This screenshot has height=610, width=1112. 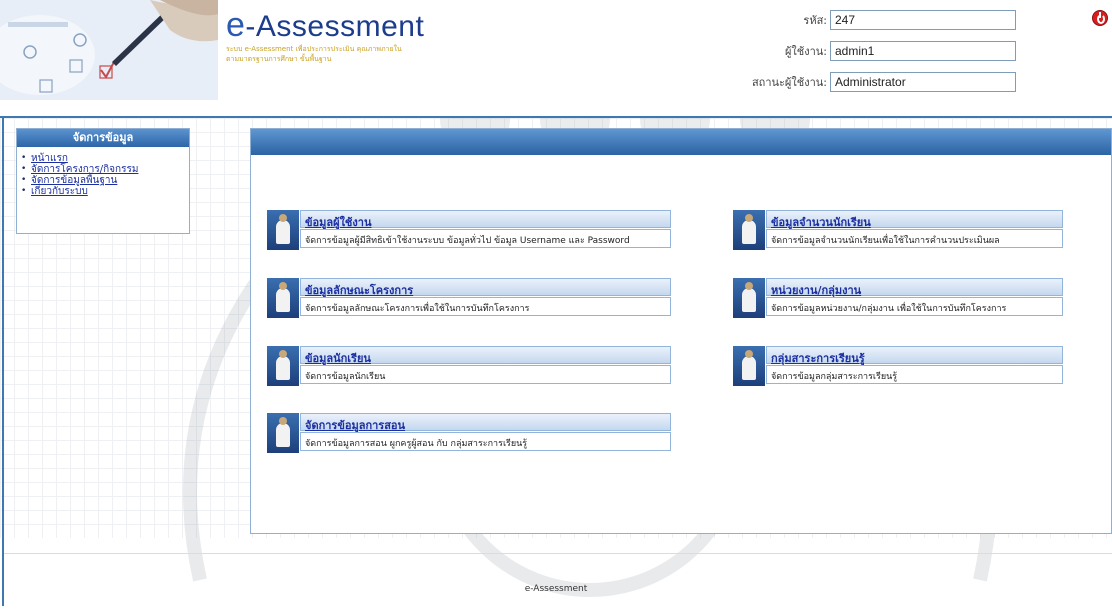 I want to click on id-field: 247, so click(x=923, y=20).